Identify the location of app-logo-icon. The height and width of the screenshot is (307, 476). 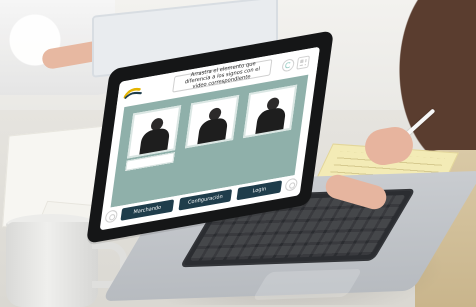
(132, 93).